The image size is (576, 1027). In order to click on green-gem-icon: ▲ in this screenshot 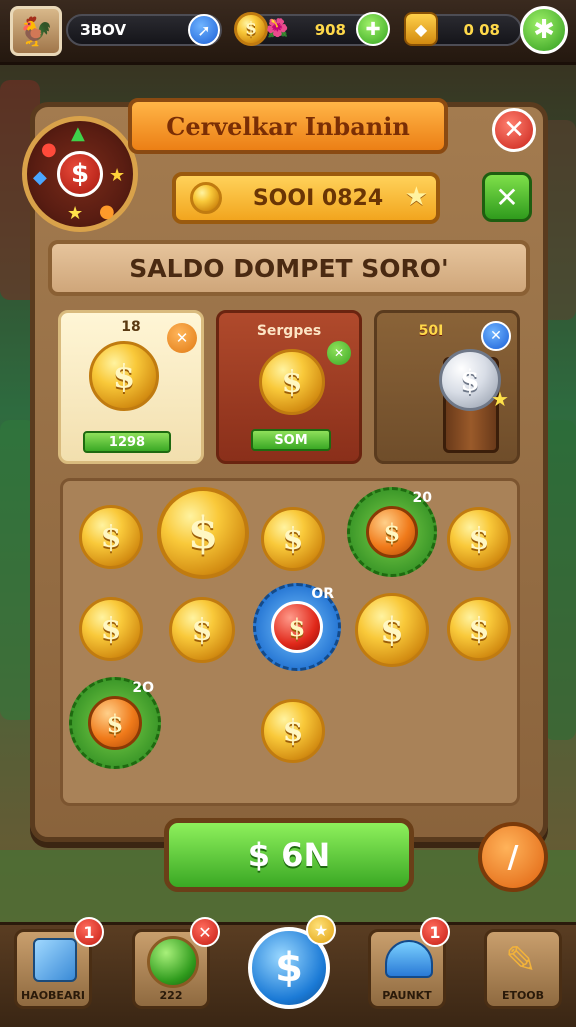, I will do `click(78, 133)`.